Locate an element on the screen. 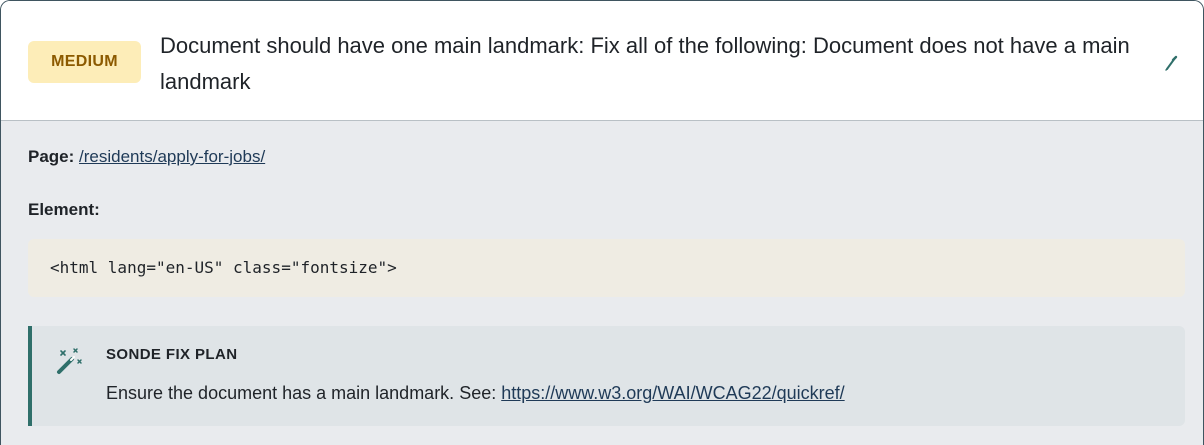  page-row: Page: /residents/apply-for-jobs/ is located at coordinates (146, 157).